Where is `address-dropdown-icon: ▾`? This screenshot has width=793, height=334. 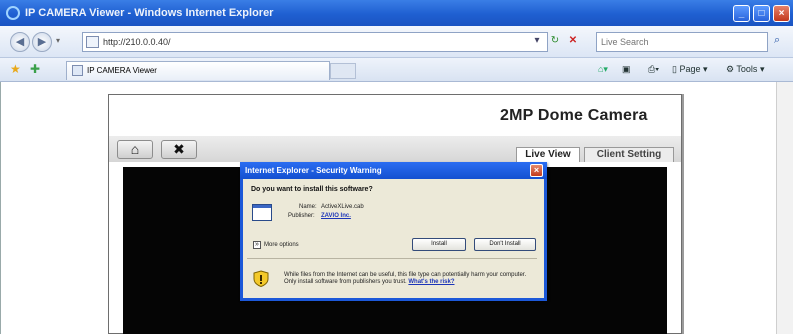
address-dropdown-icon: ▾ is located at coordinates (537, 41).